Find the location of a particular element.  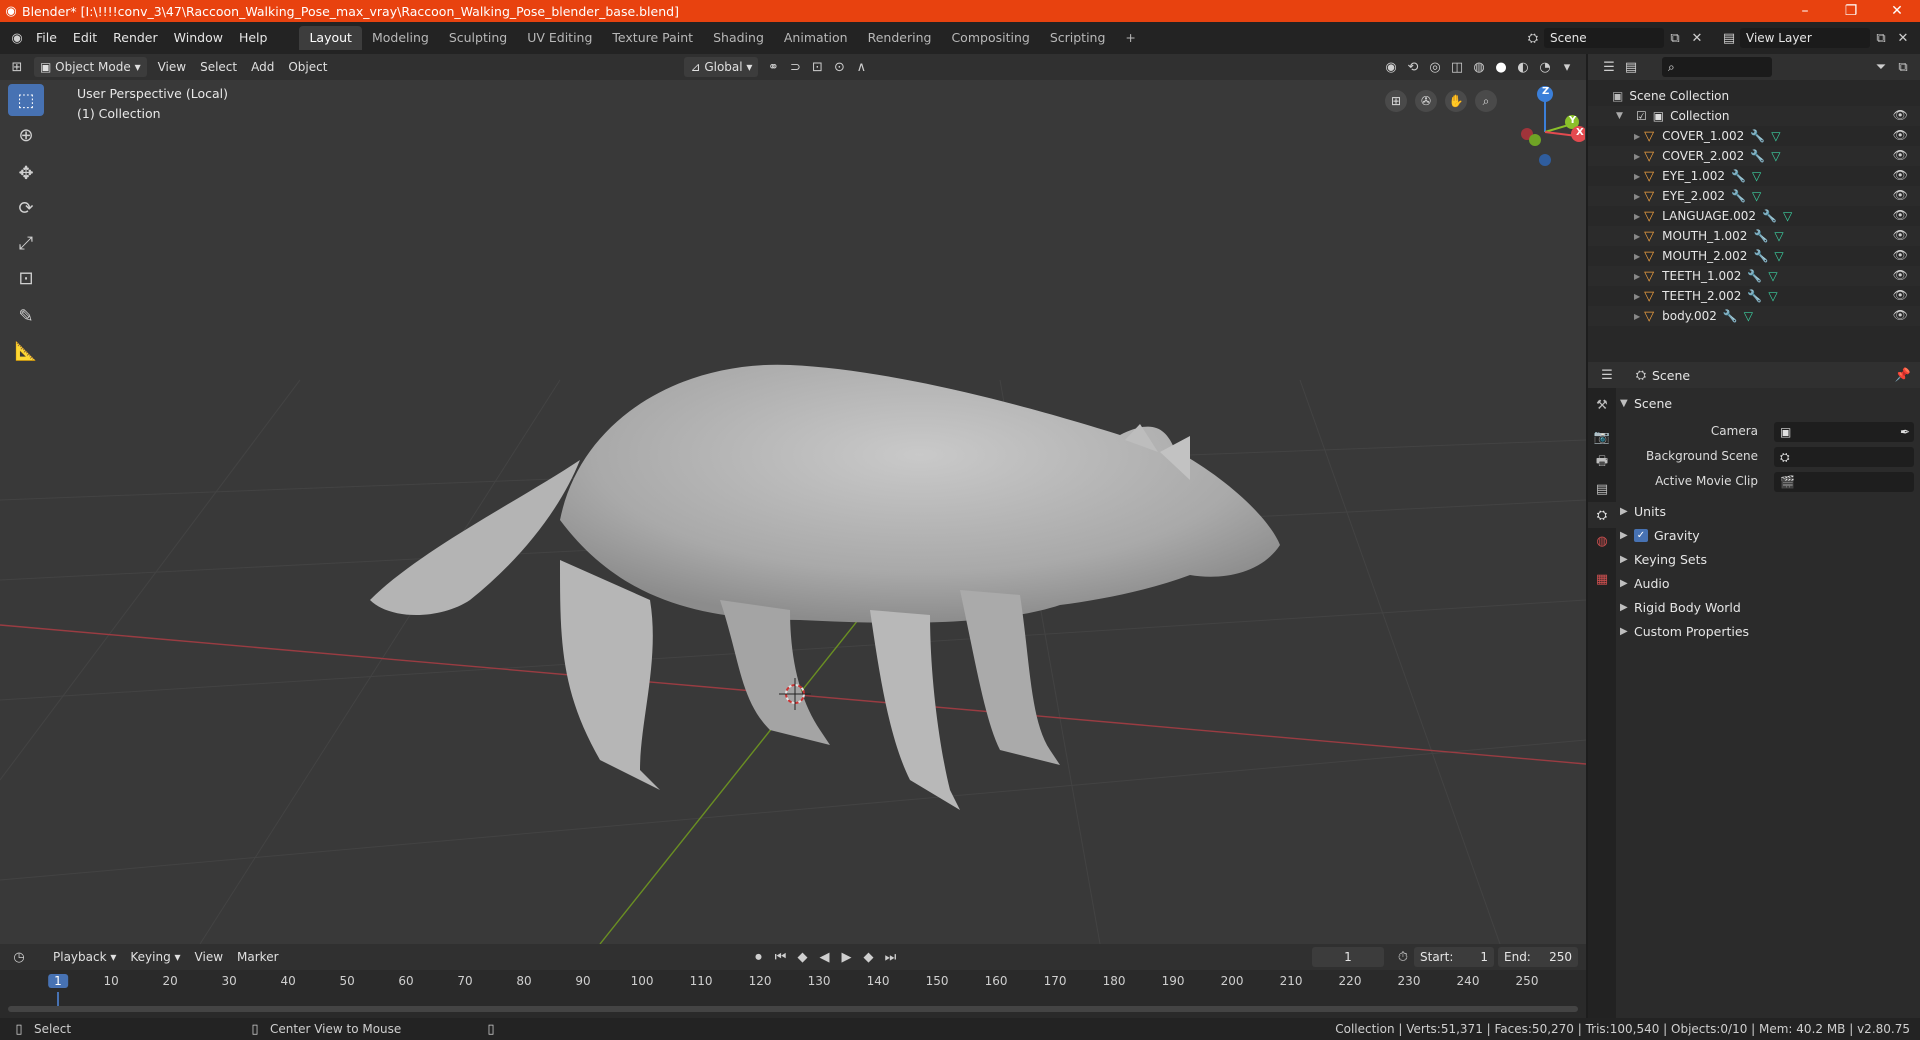

view-menu: View is located at coordinates (172, 67).